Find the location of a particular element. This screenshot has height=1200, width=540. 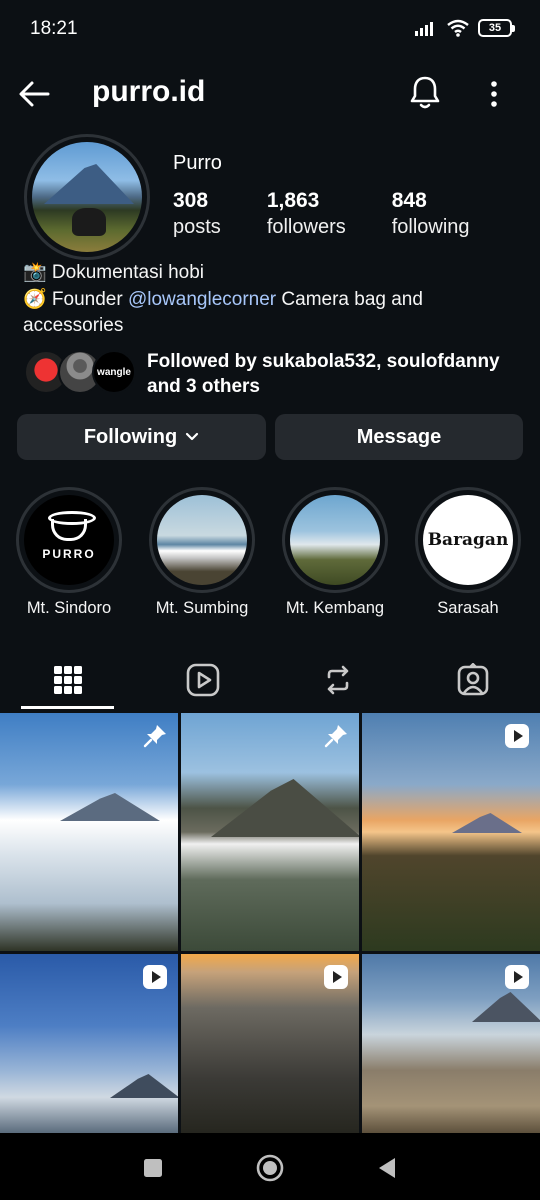

battery-icon: 35 is located at coordinates (496, 28).